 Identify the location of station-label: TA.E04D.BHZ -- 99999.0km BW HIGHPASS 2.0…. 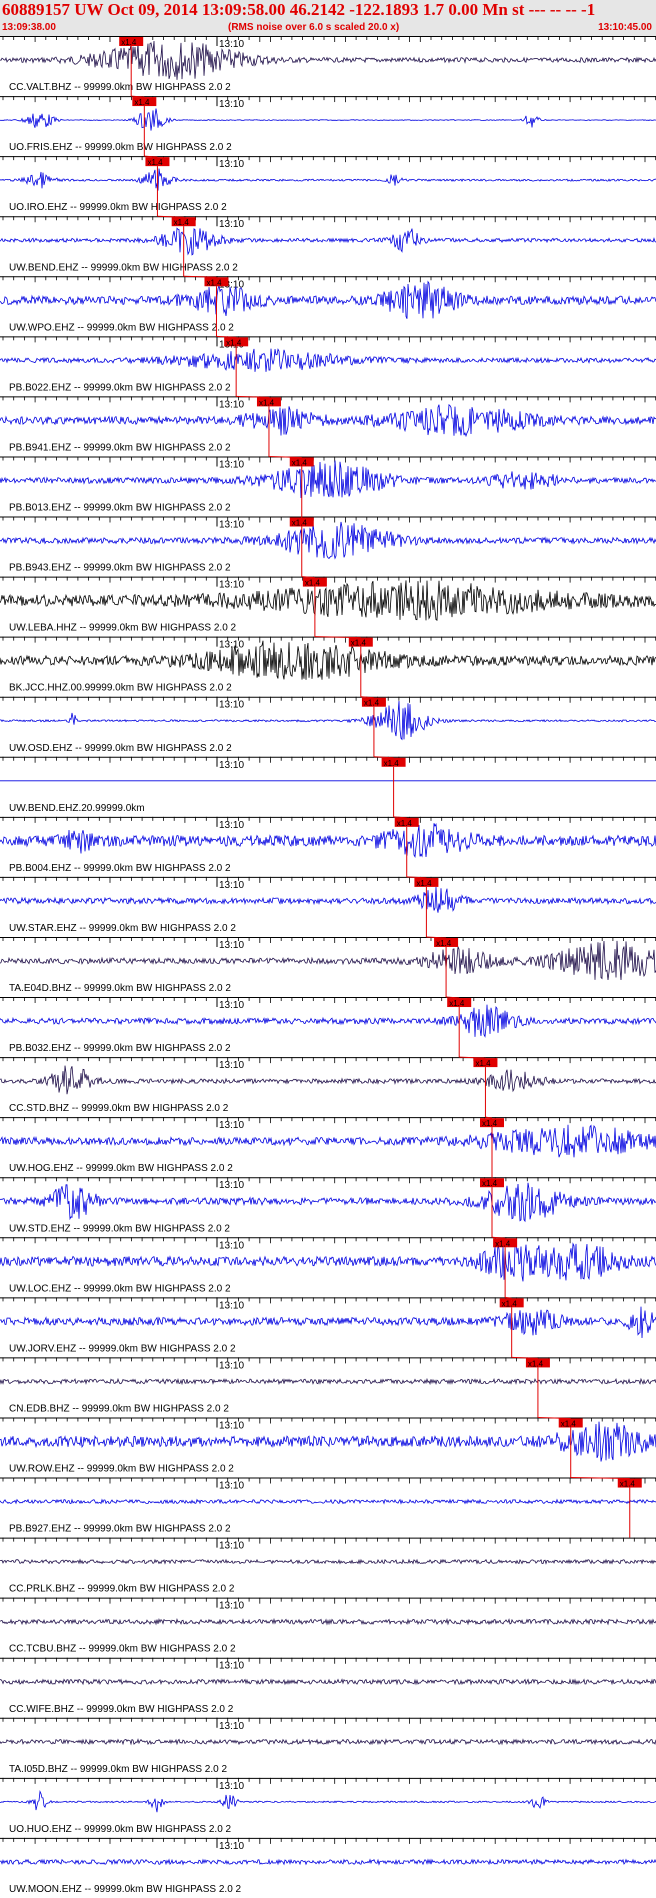
(120, 988).